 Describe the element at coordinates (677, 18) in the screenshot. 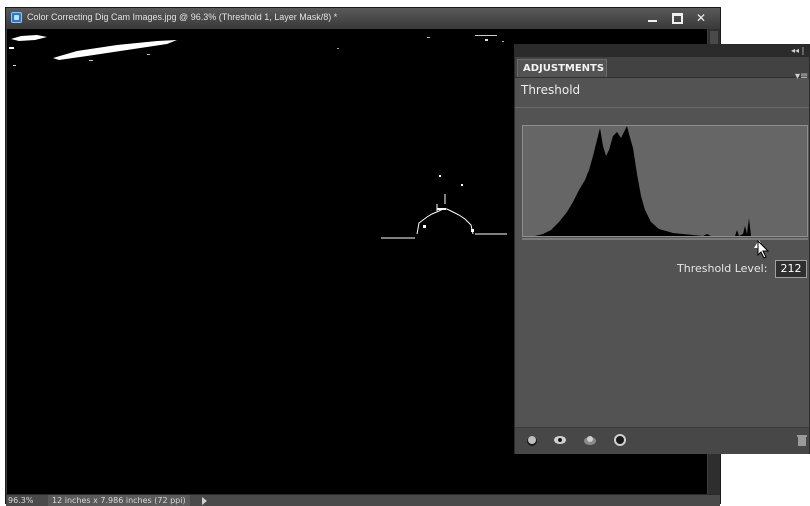

I see `maximize-button` at that location.